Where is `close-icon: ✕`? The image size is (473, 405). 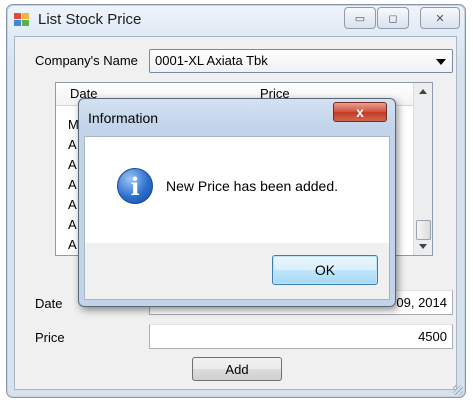
close-icon: ✕ is located at coordinates (440, 18).